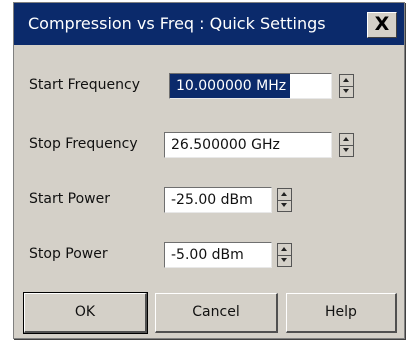 Image resolution: width=414 pixels, height=347 pixels. I want to click on stop-frequency-spinner, so click(346, 145).